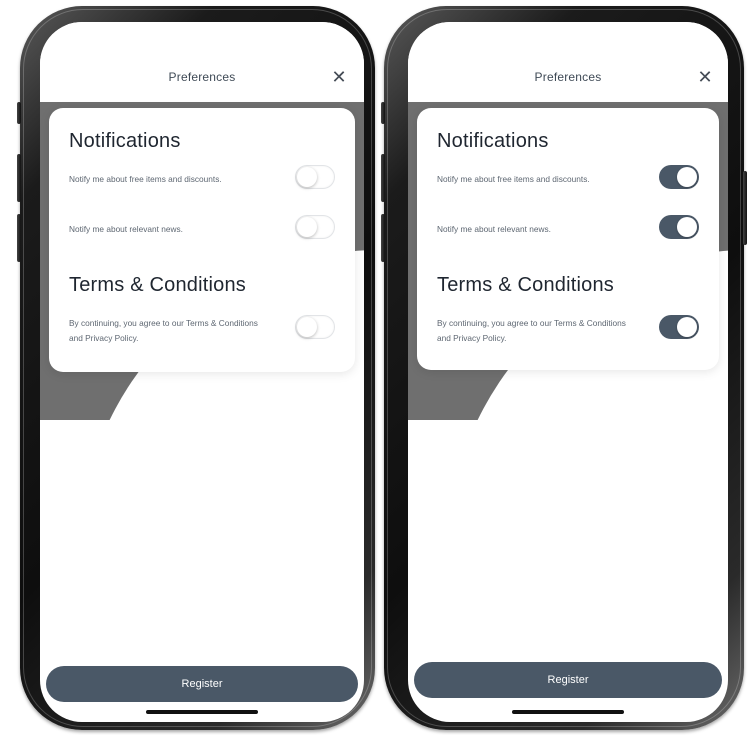 The height and width of the screenshot is (735, 755). Describe the element at coordinates (745, 208) in the screenshot. I see `power-button` at that location.